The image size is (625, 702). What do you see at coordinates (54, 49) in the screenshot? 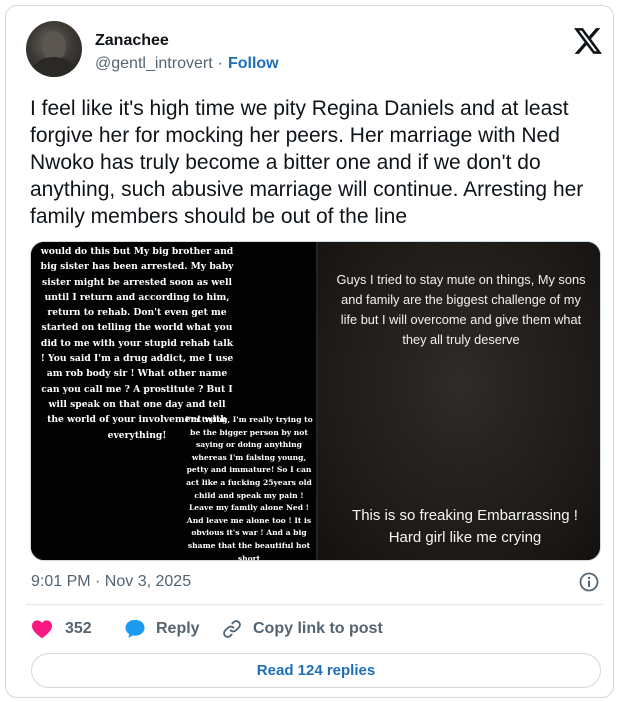
I see `avatar` at bounding box center [54, 49].